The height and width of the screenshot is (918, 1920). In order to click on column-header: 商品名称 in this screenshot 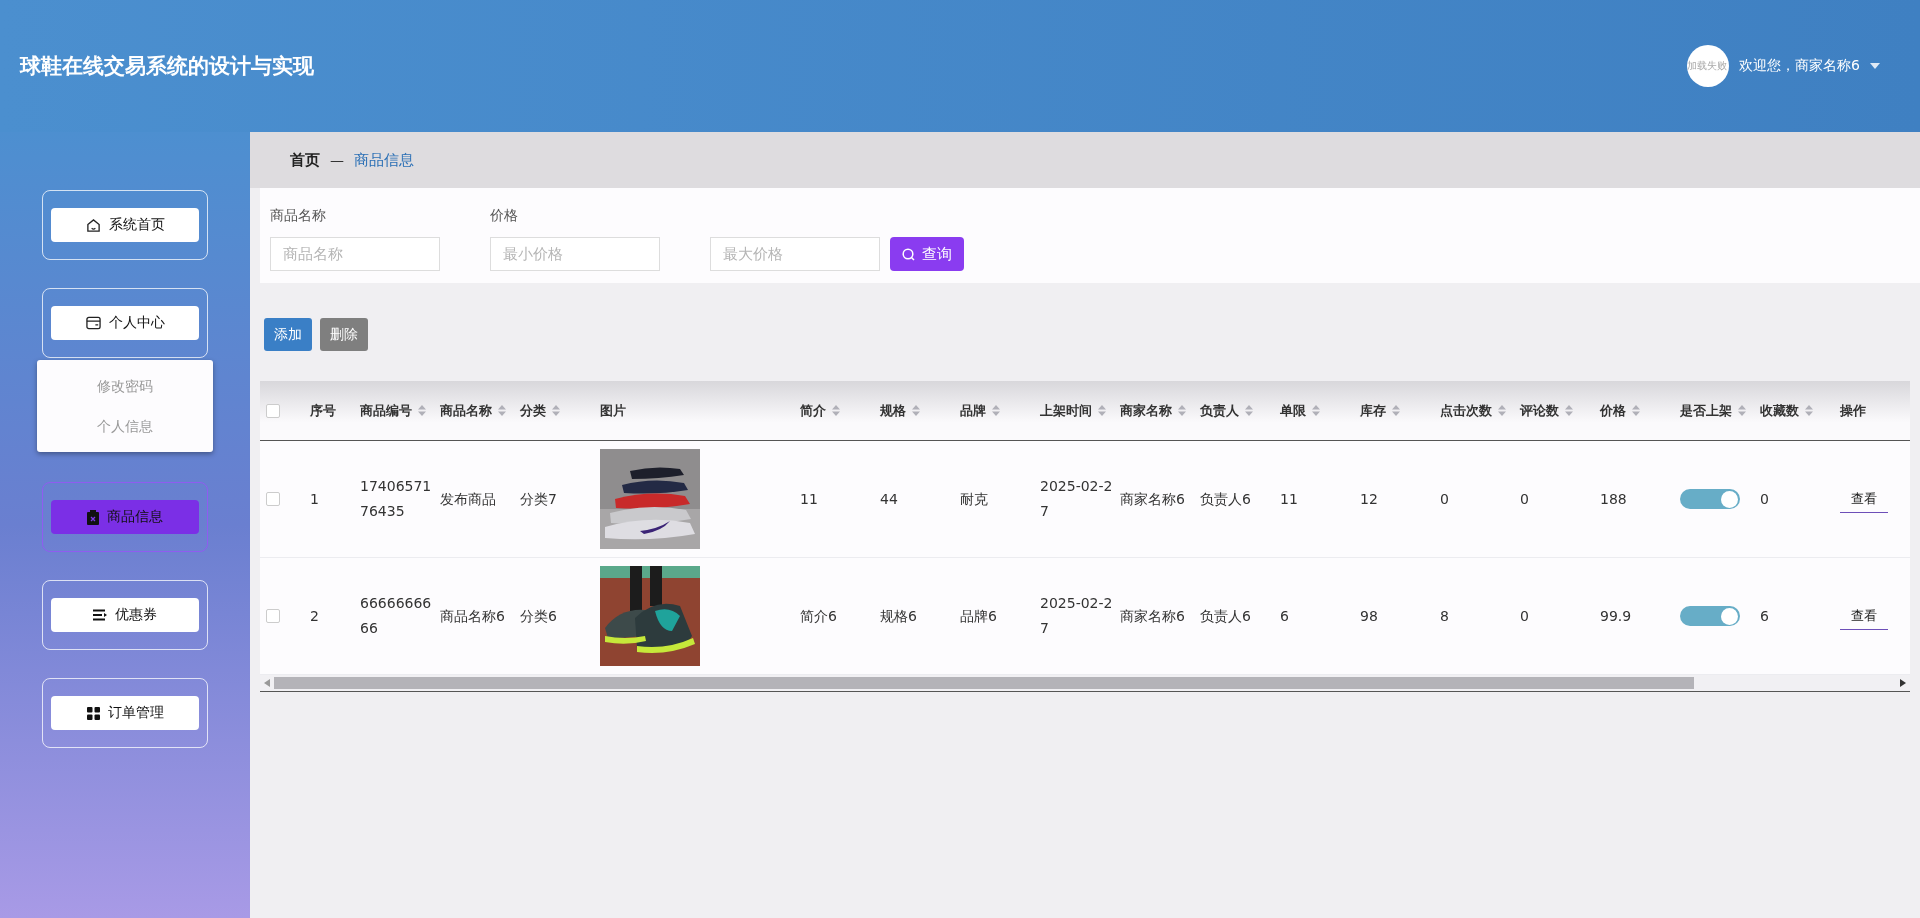, I will do `click(473, 410)`.